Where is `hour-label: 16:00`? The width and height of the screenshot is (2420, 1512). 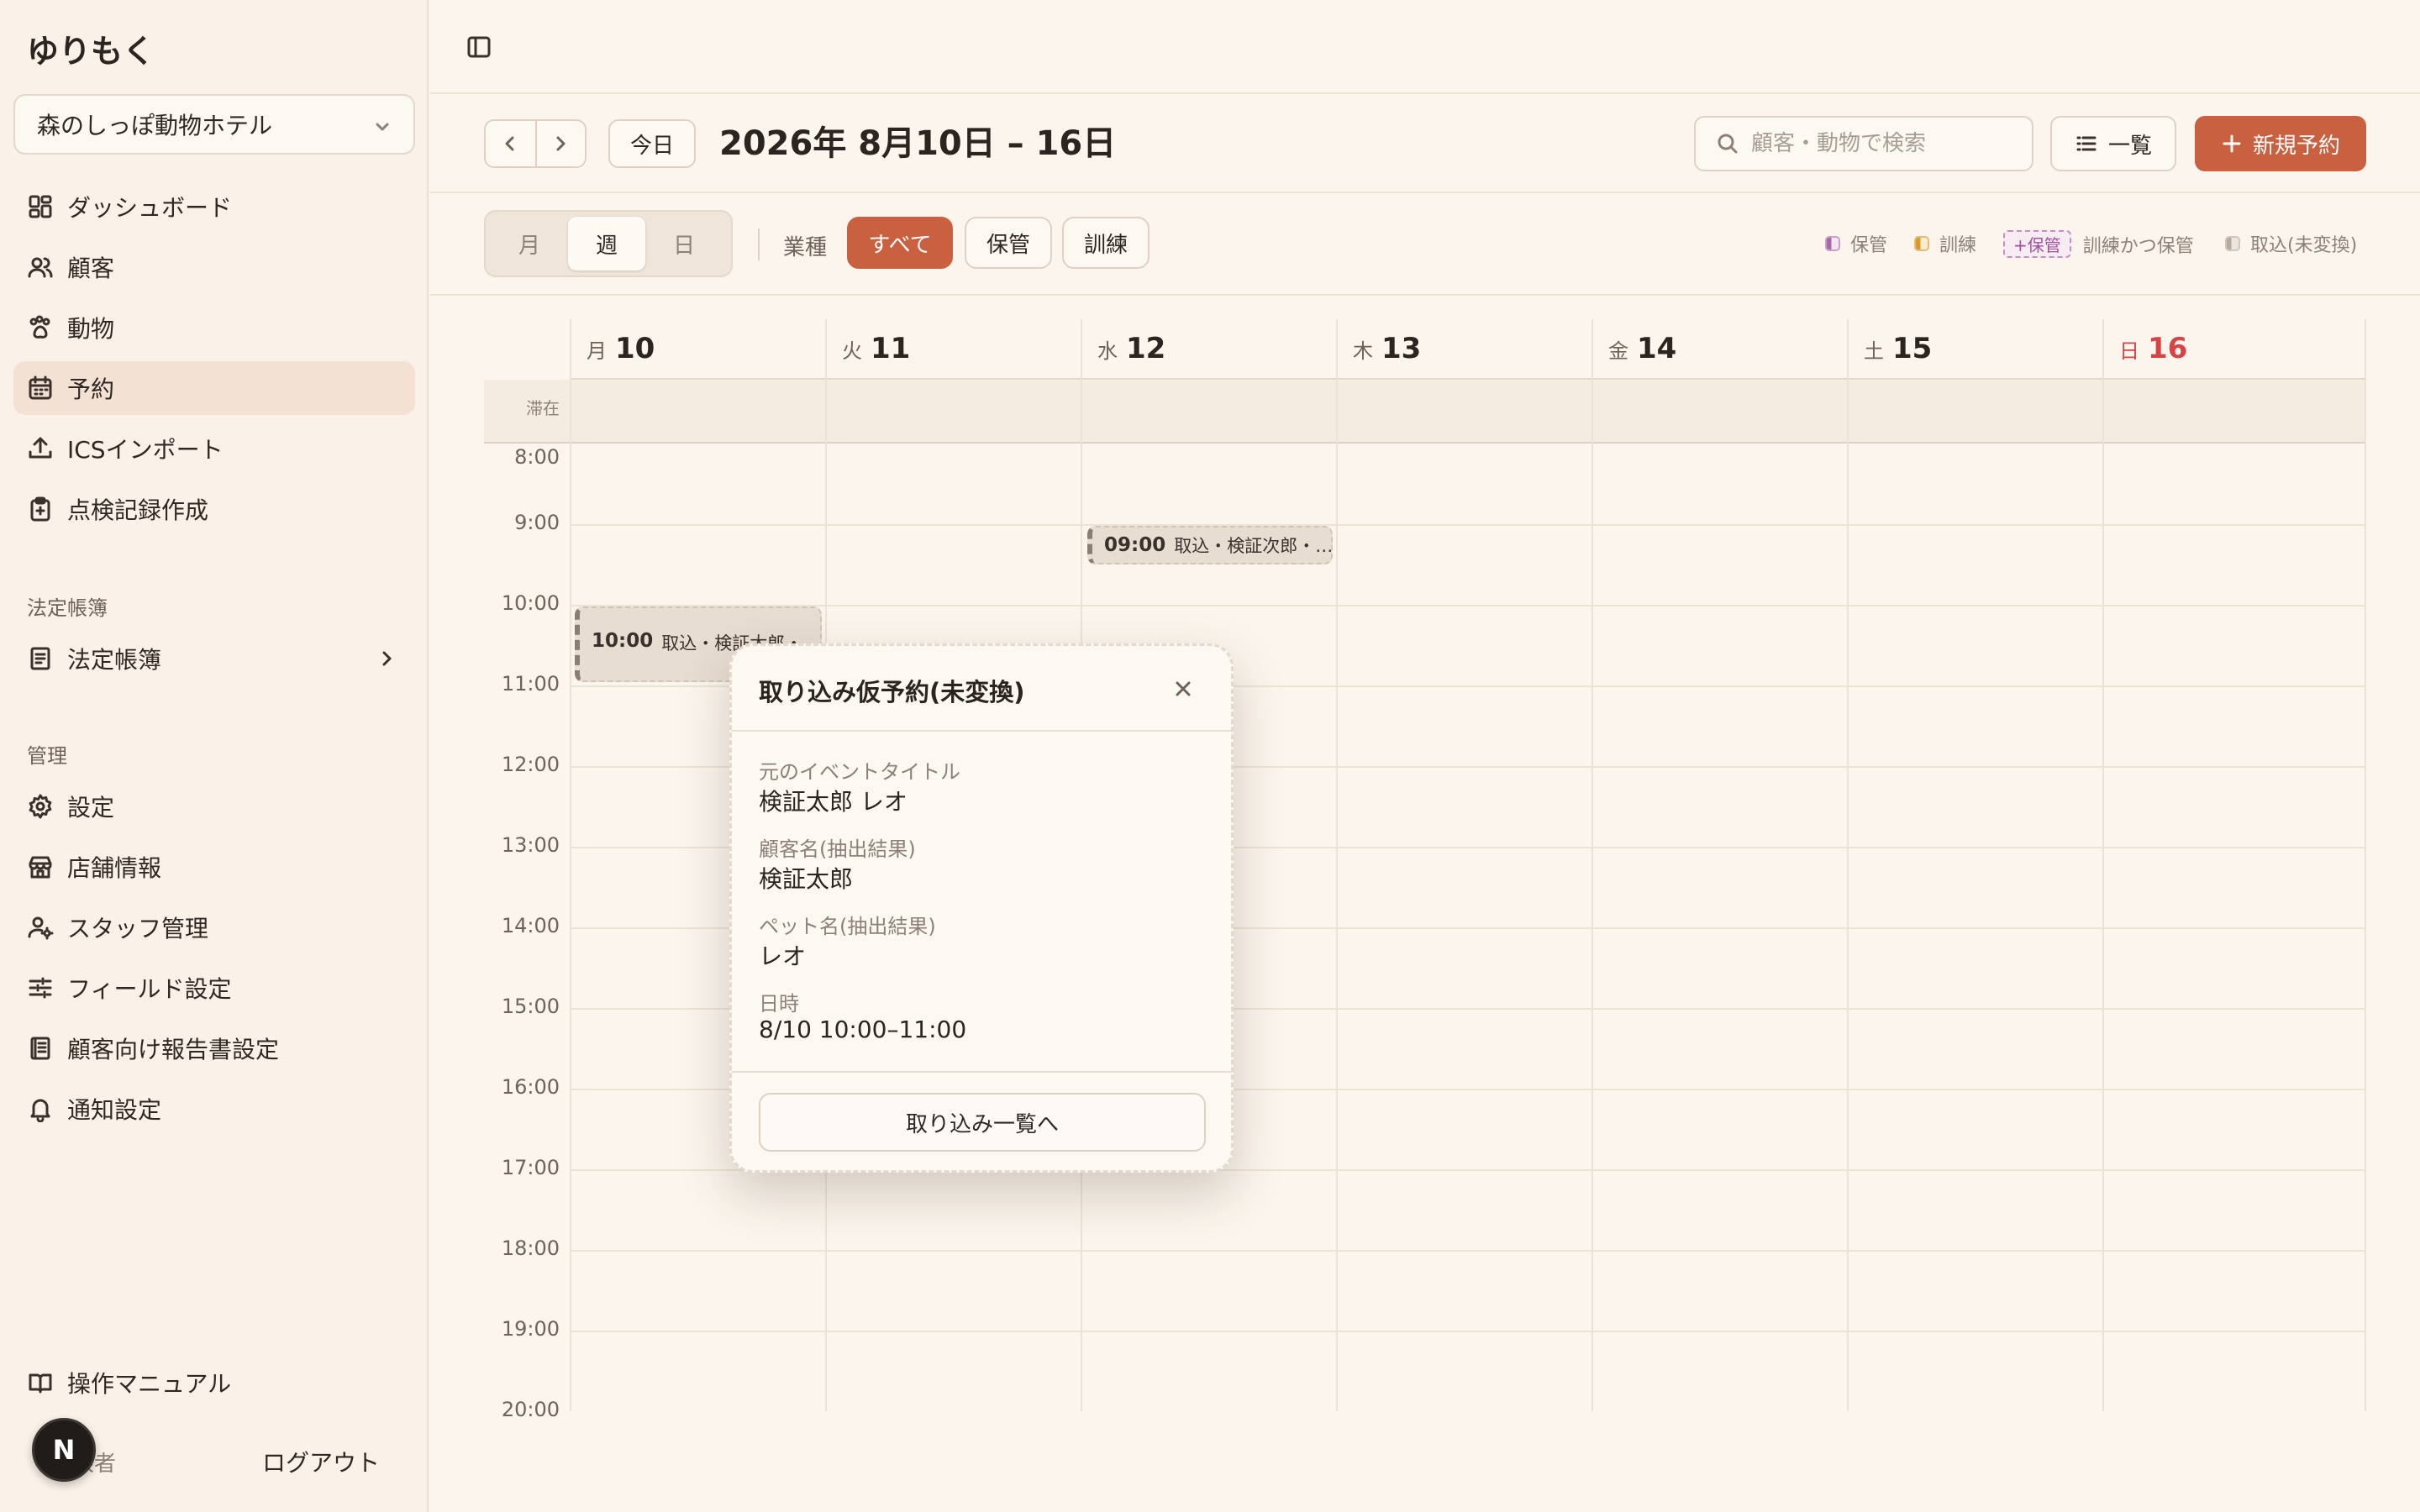
hour-label: 16:00 is located at coordinates (530, 1087).